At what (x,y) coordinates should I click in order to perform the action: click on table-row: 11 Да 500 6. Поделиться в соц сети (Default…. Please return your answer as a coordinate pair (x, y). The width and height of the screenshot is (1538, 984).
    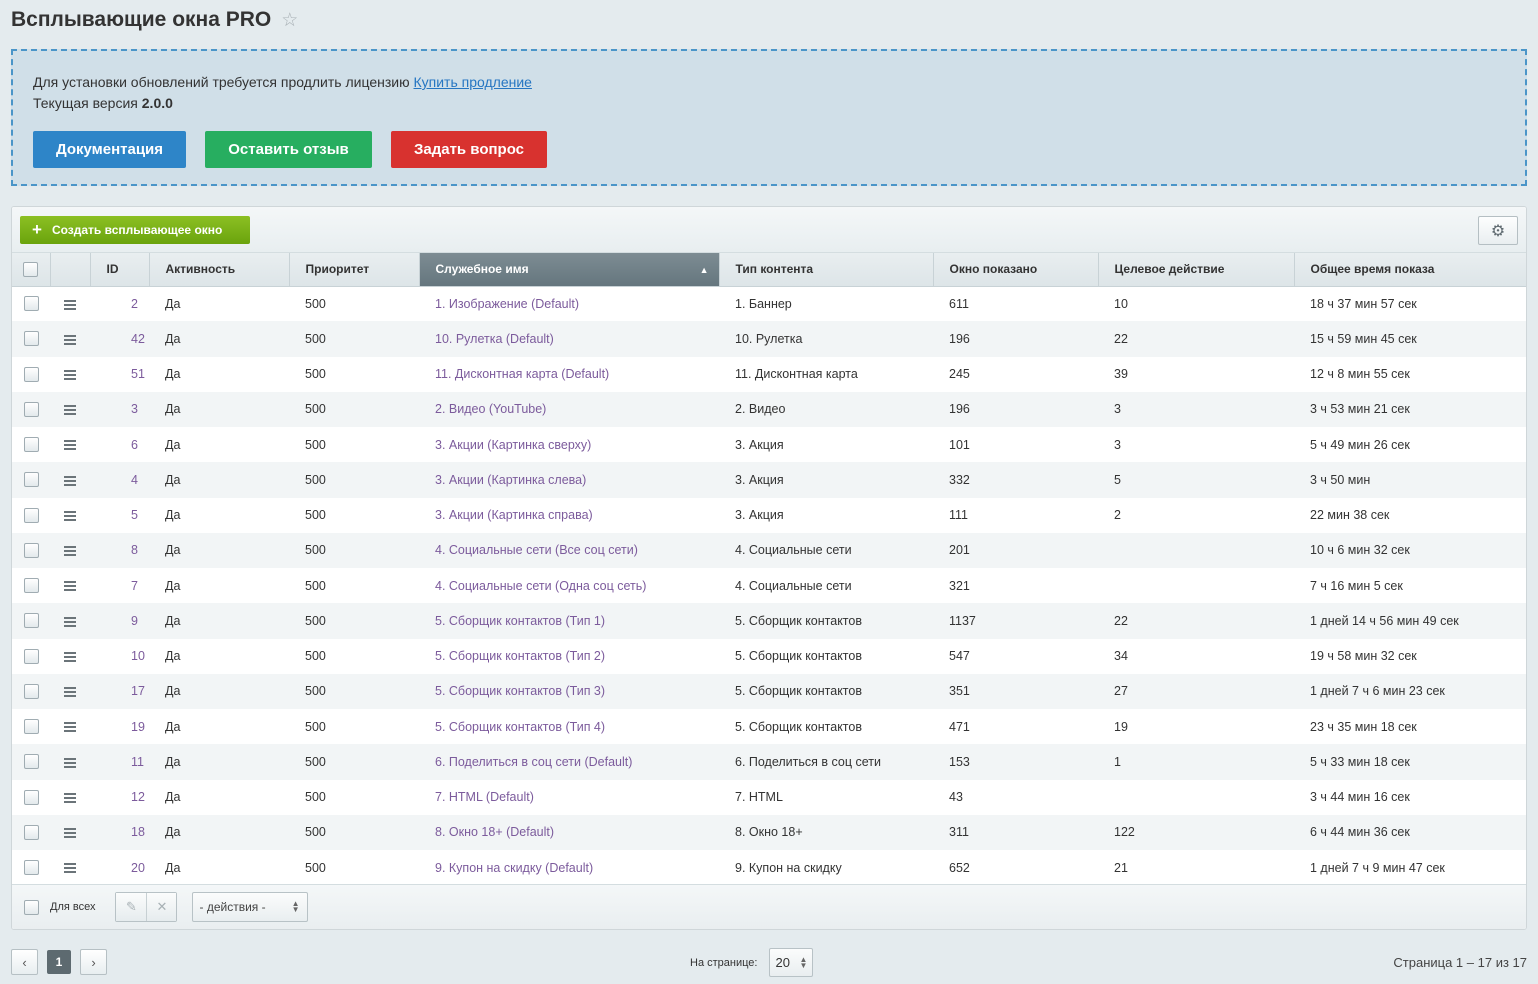
    Looking at the image, I should click on (769, 762).